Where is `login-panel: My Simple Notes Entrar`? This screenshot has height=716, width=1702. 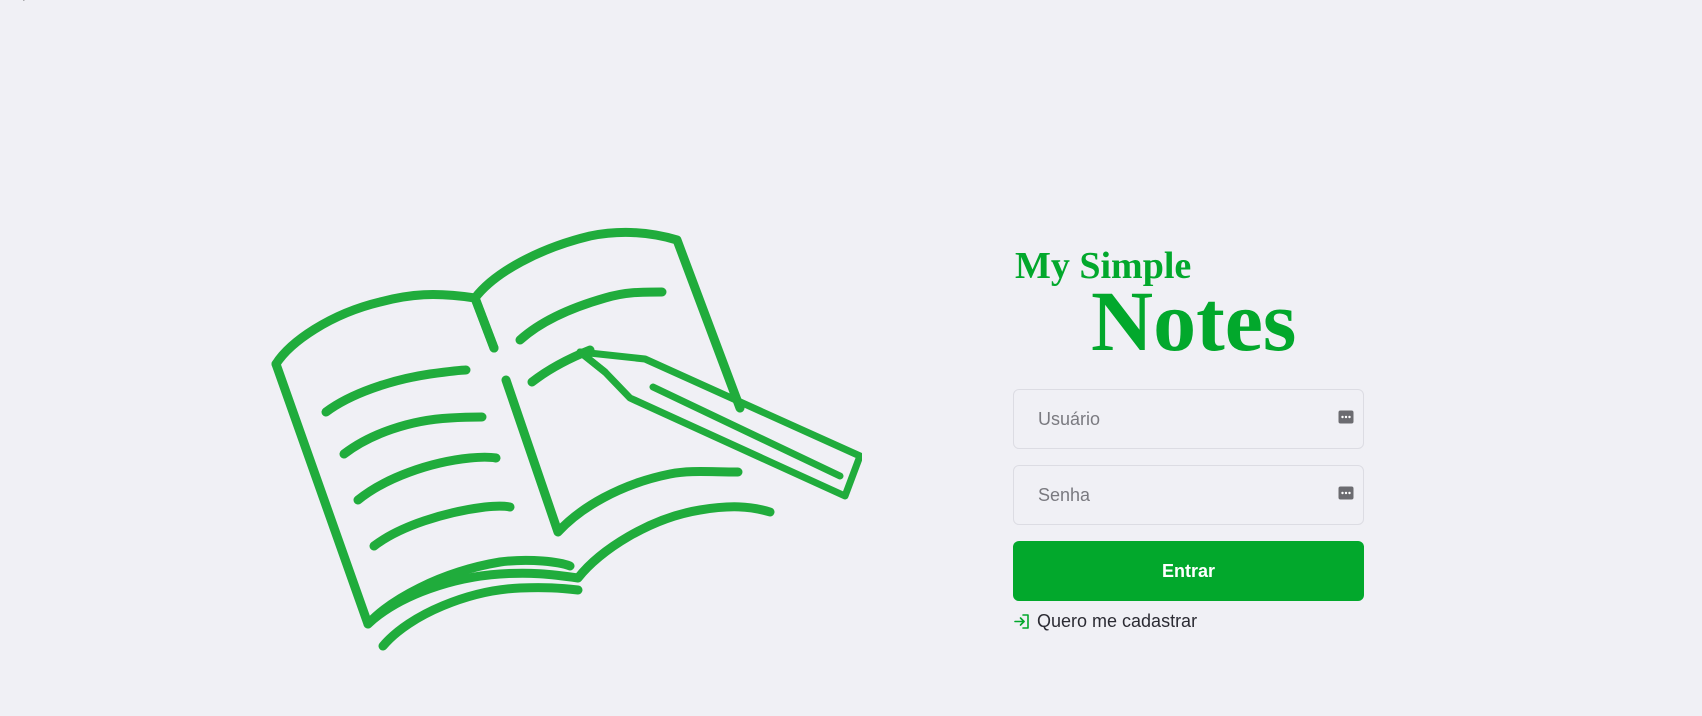 login-panel: My Simple Notes Entrar is located at coordinates (1188, 436).